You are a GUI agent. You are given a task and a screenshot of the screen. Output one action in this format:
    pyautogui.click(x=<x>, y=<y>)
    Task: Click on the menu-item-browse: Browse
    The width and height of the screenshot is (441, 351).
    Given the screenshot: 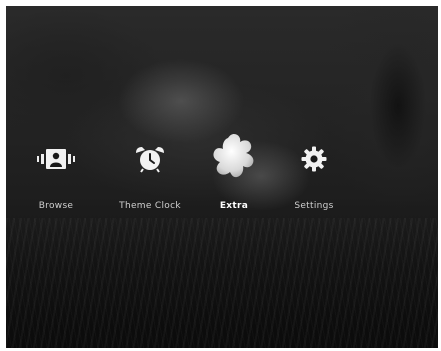 What is the action you would take?
    pyautogui.click(x=56, y=186)
    